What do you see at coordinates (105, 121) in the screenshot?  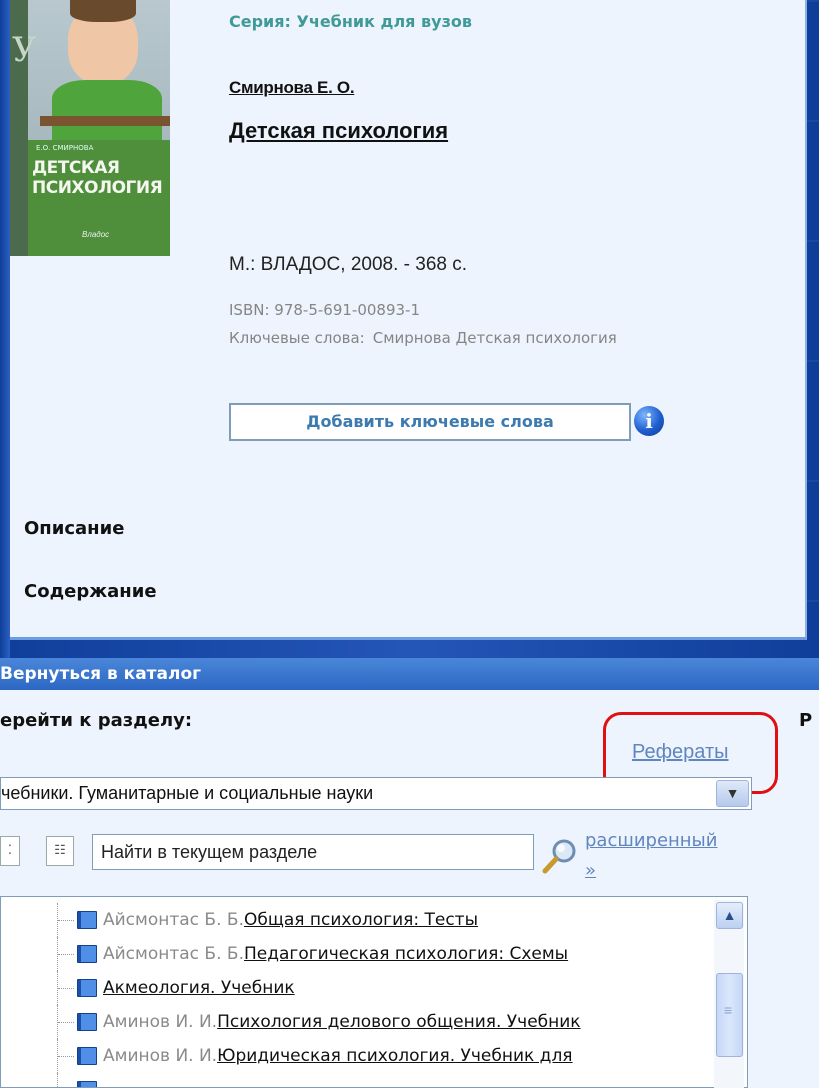 I see `cover-crib-rail` at bounding box center [105, 121].